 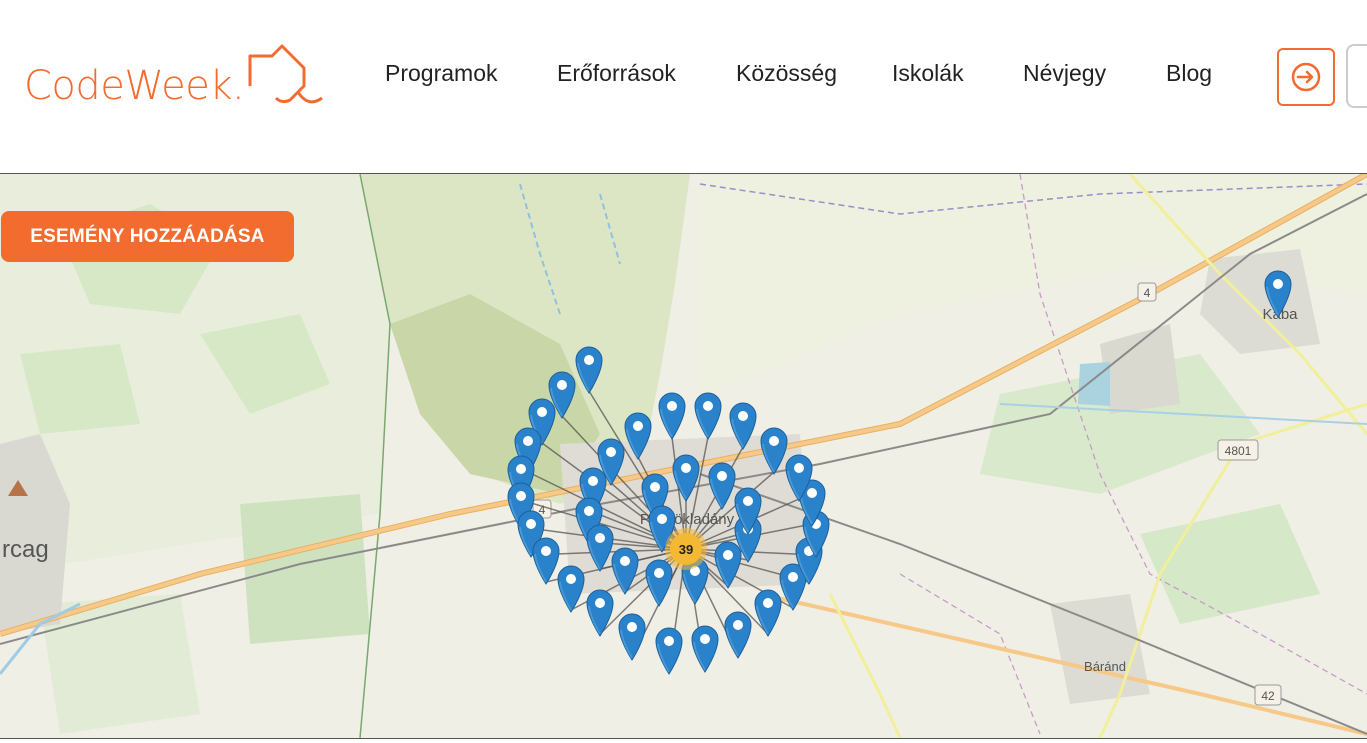 What do you see at coordinates (928, 73) in the screenshot?
I see `nav-item-iskolak: Iskolák` at bounding box center [928, 73].